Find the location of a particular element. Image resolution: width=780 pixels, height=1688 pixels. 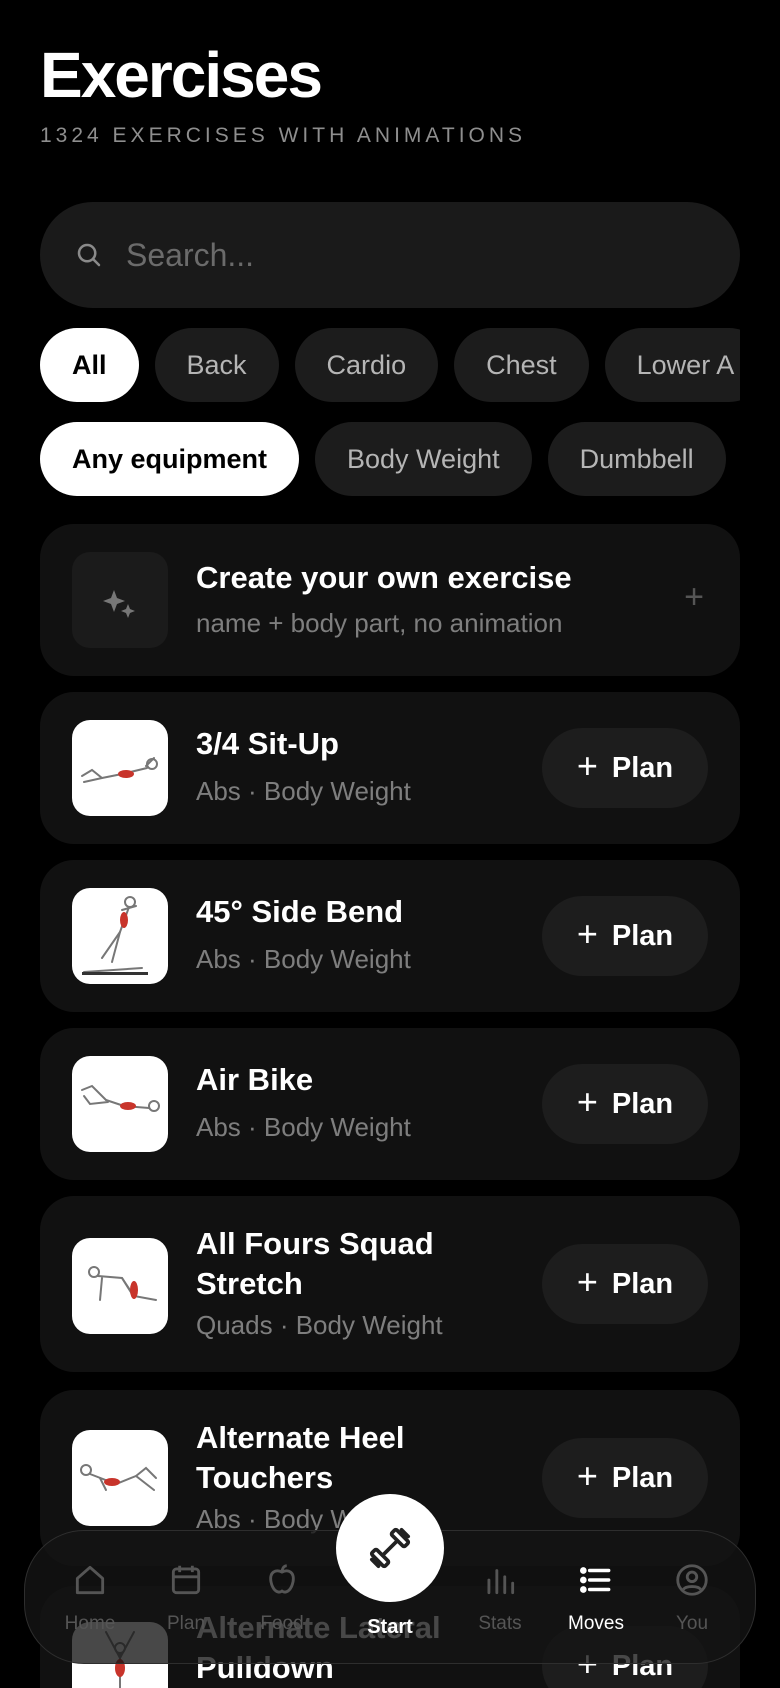

create-exercise-title: Create your own exercise is located at coordinates (384, 577).